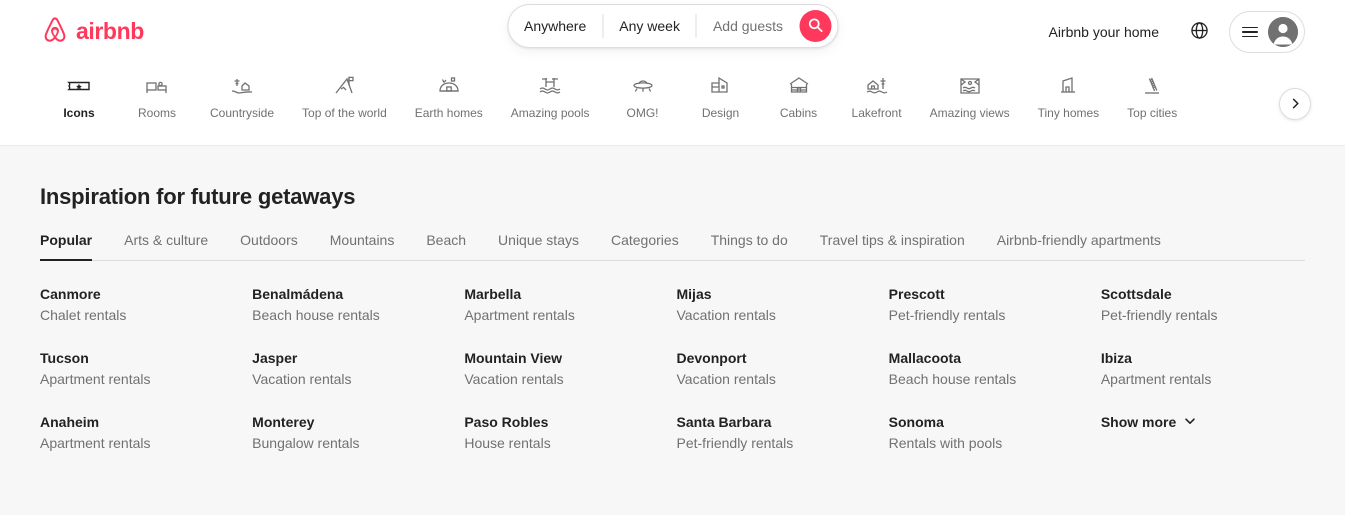 This screenshot has height=515, width=1345. Describe the element at coordinates (916, 294) in the screenshot. I see `destination-name: Prescott` at that location.